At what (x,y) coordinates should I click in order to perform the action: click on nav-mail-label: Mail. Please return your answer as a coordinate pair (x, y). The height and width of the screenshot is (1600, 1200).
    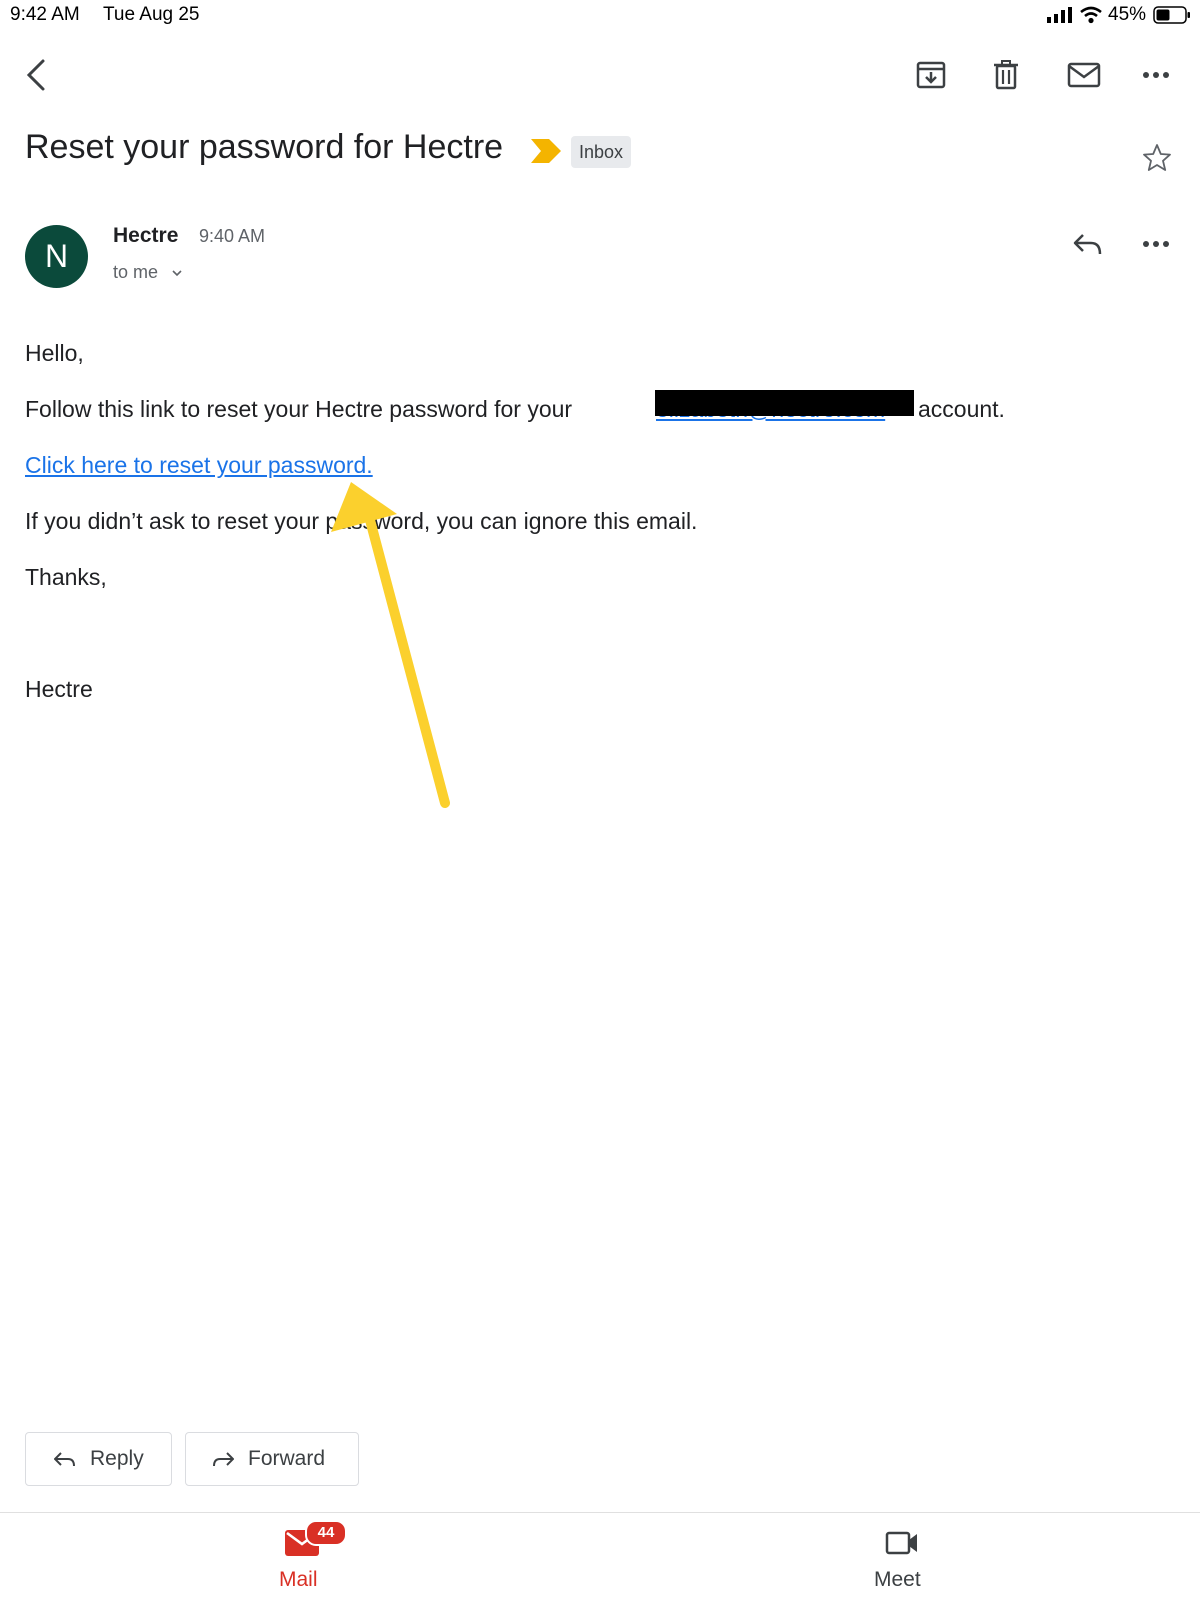
    Looking at the image, I should click on (298, 1579).